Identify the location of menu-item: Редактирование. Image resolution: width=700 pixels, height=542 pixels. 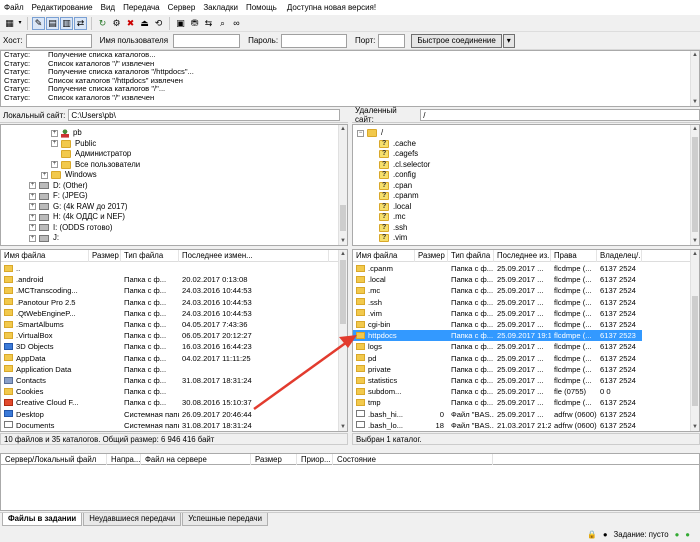
(62, 7).